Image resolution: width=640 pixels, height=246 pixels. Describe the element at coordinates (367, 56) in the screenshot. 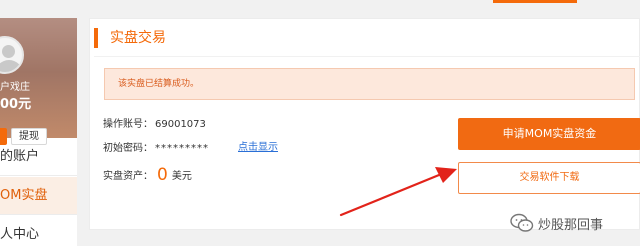

I see `title-divider` at that location.